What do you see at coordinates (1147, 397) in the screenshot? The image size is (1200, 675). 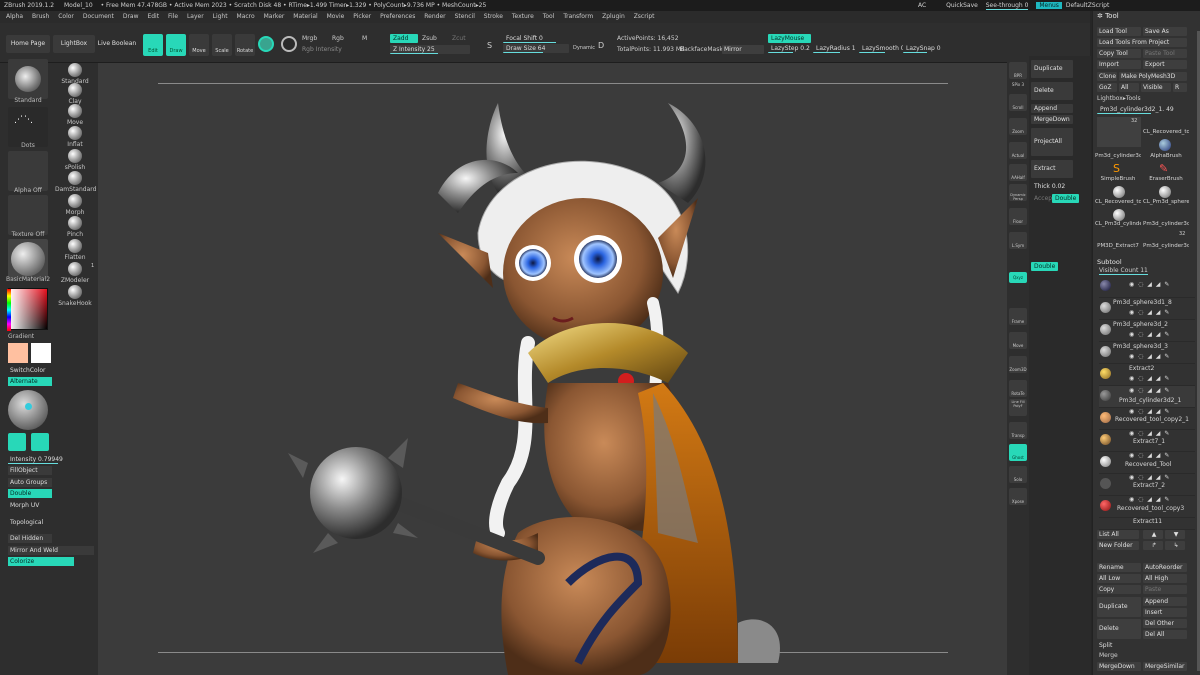 I see `subtool-row-5-selected: Pm3d_cylinder3d2_1 ◉ ◌ ◢ ◢ ✎` at bounding box center [1147, 397].